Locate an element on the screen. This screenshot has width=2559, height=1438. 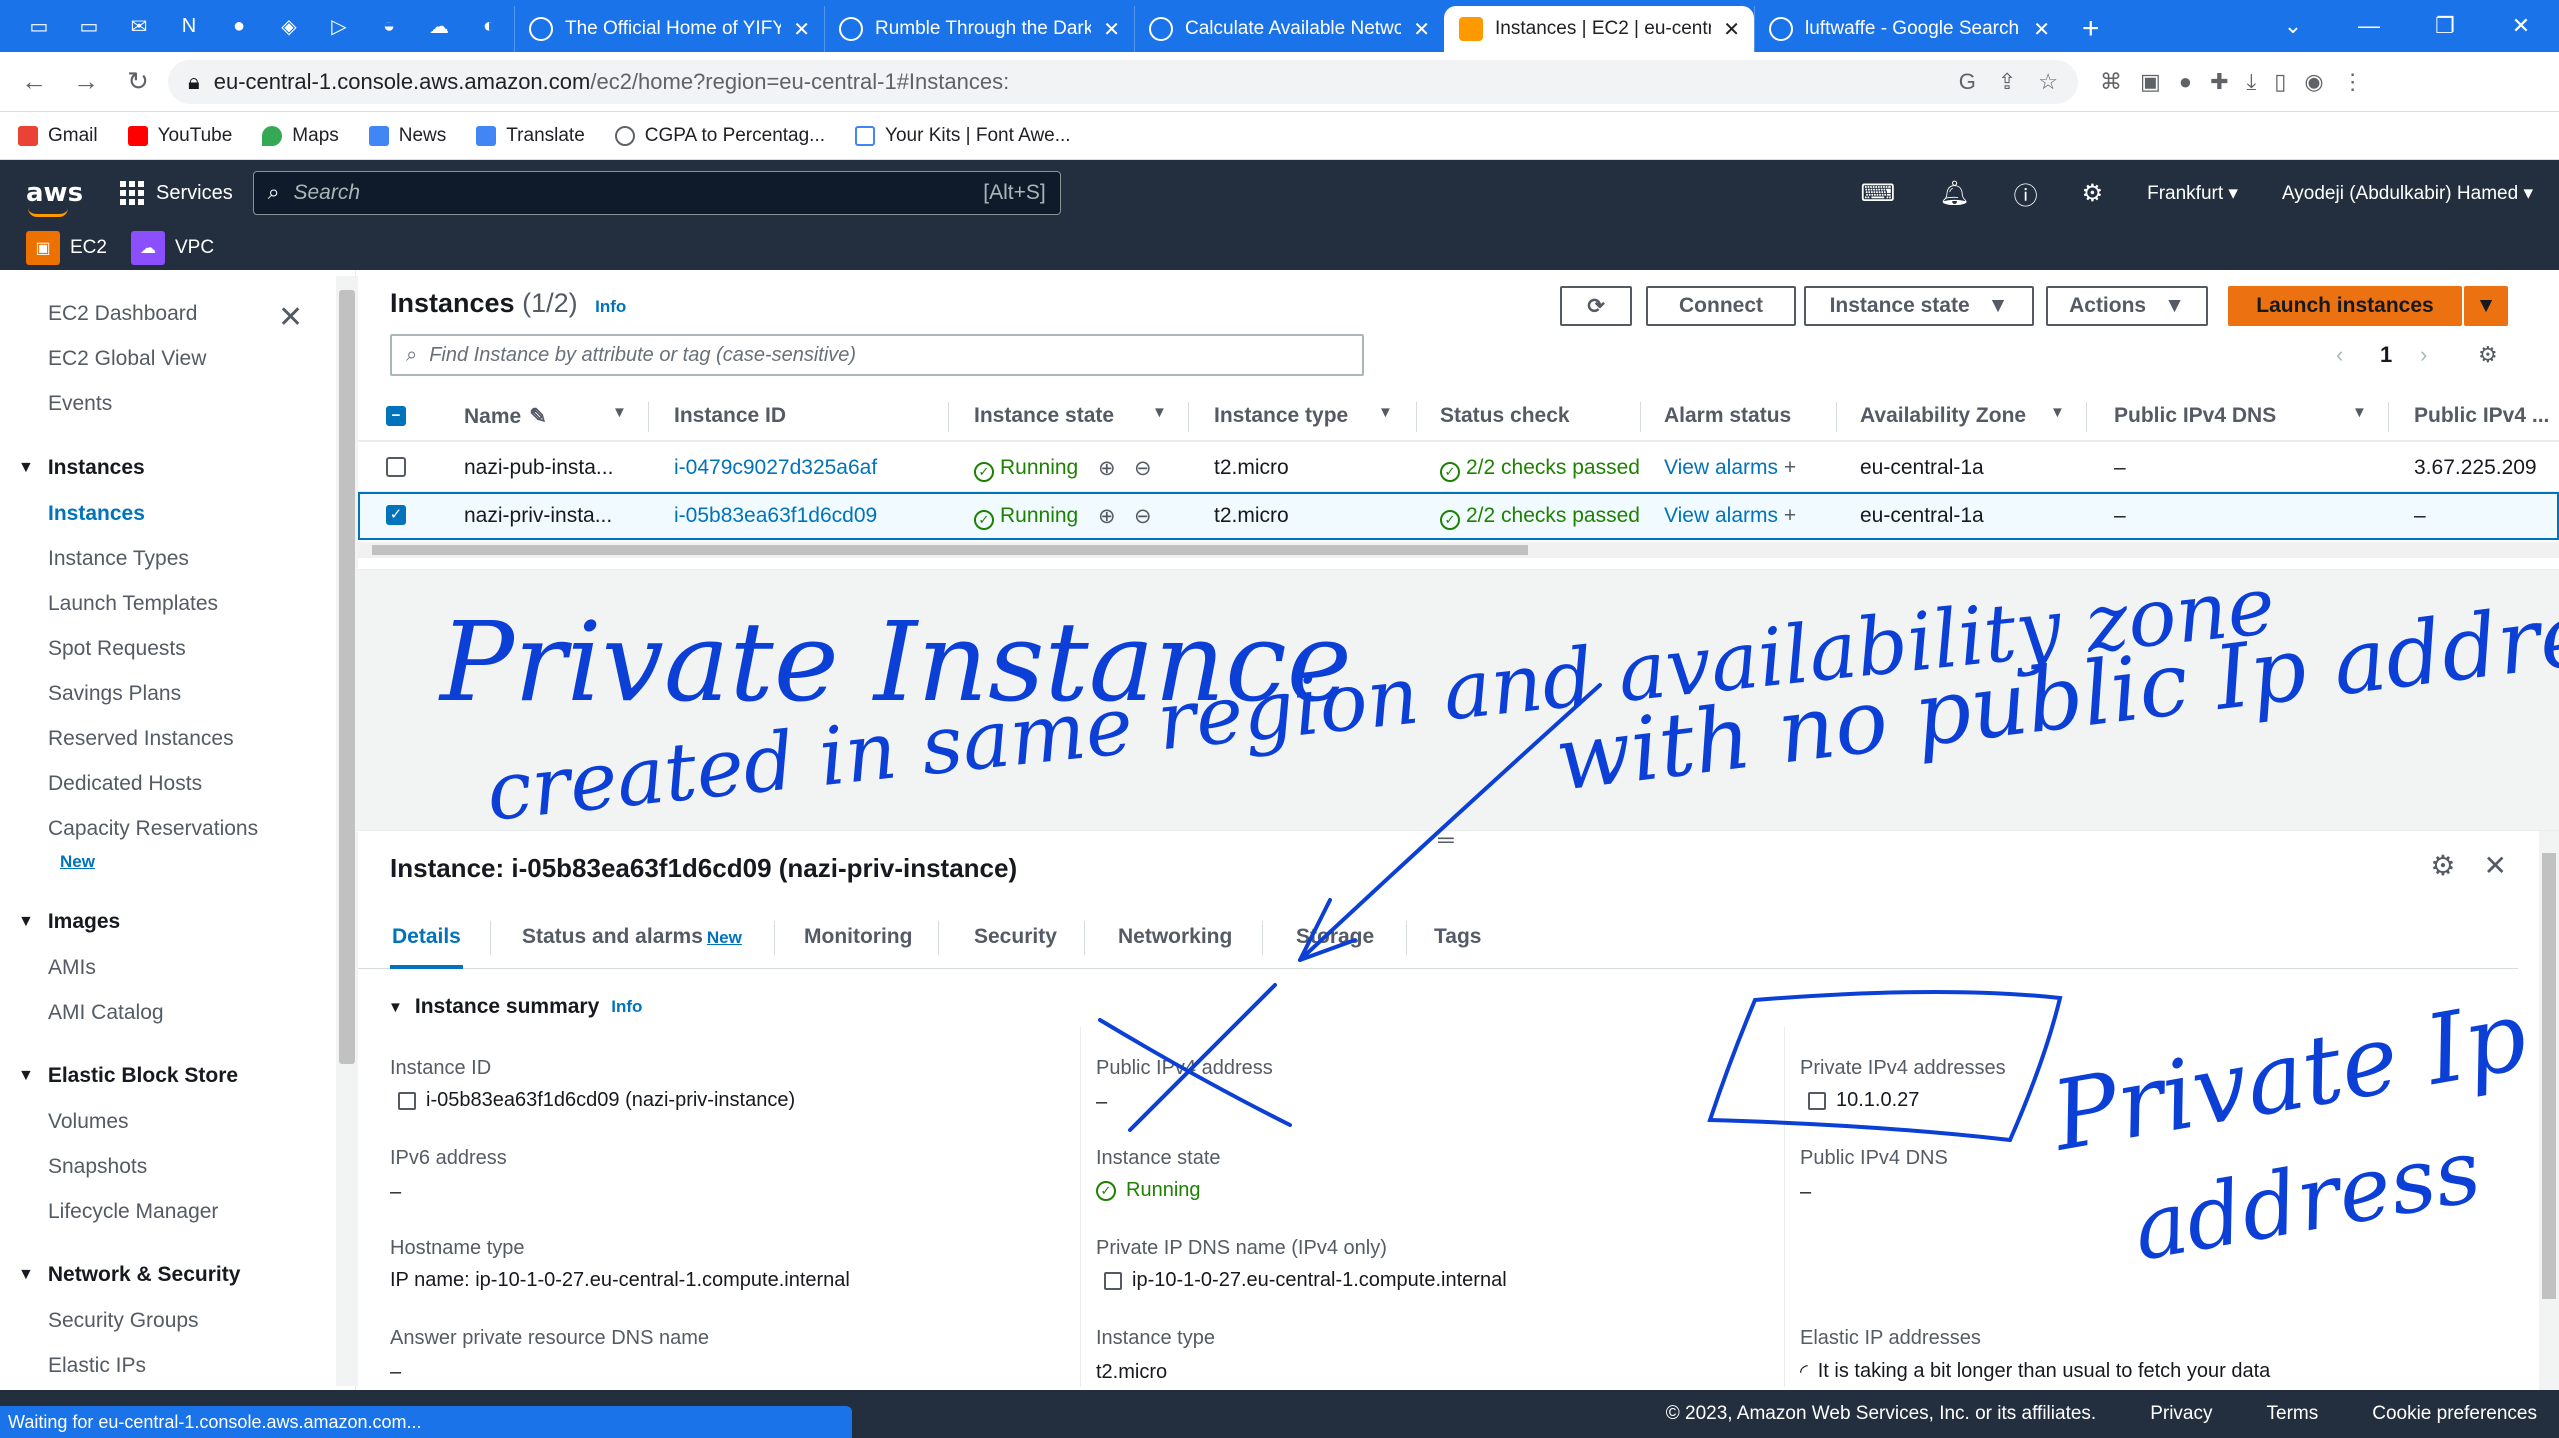
minimize-icon: — is located at coordinates (2369, 26).